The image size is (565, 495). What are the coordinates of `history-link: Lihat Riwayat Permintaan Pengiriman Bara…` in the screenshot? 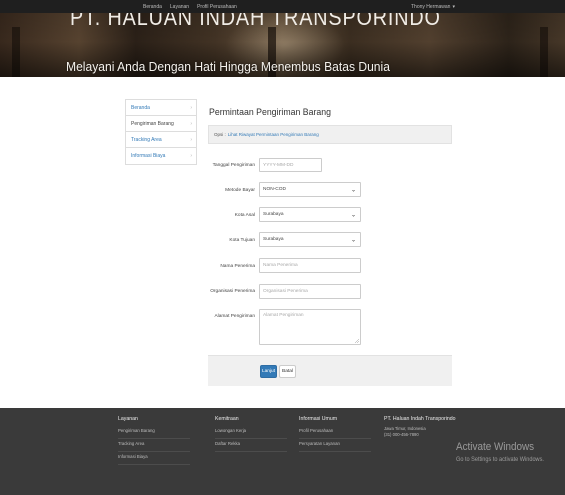 It's located at (273, 134).